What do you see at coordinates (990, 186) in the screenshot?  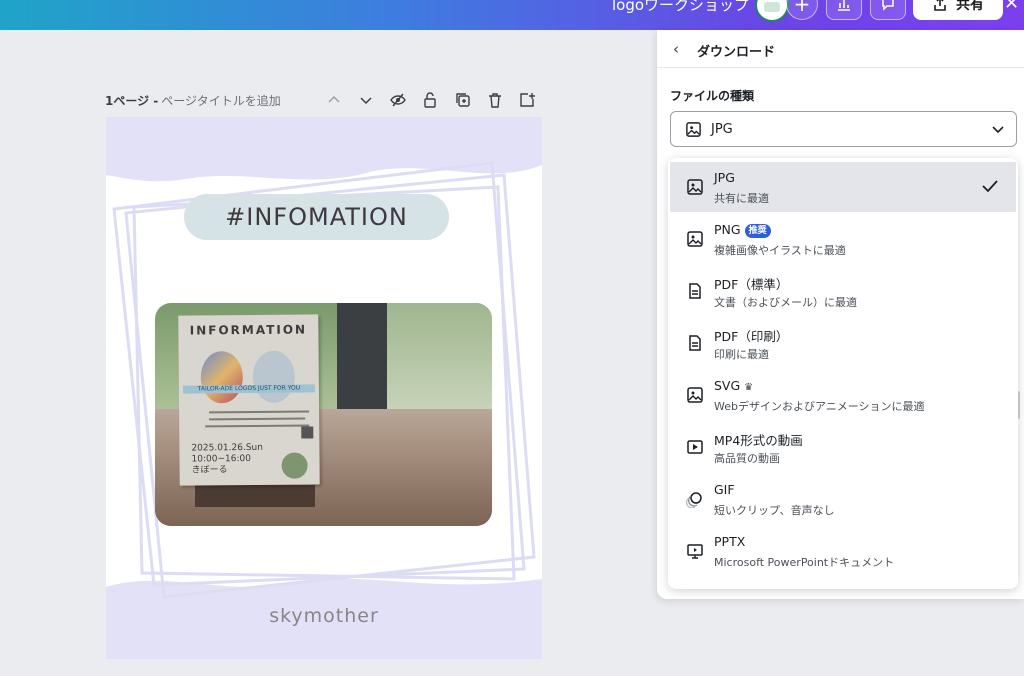 I see `check-icon` at bounding box center [990, 186].